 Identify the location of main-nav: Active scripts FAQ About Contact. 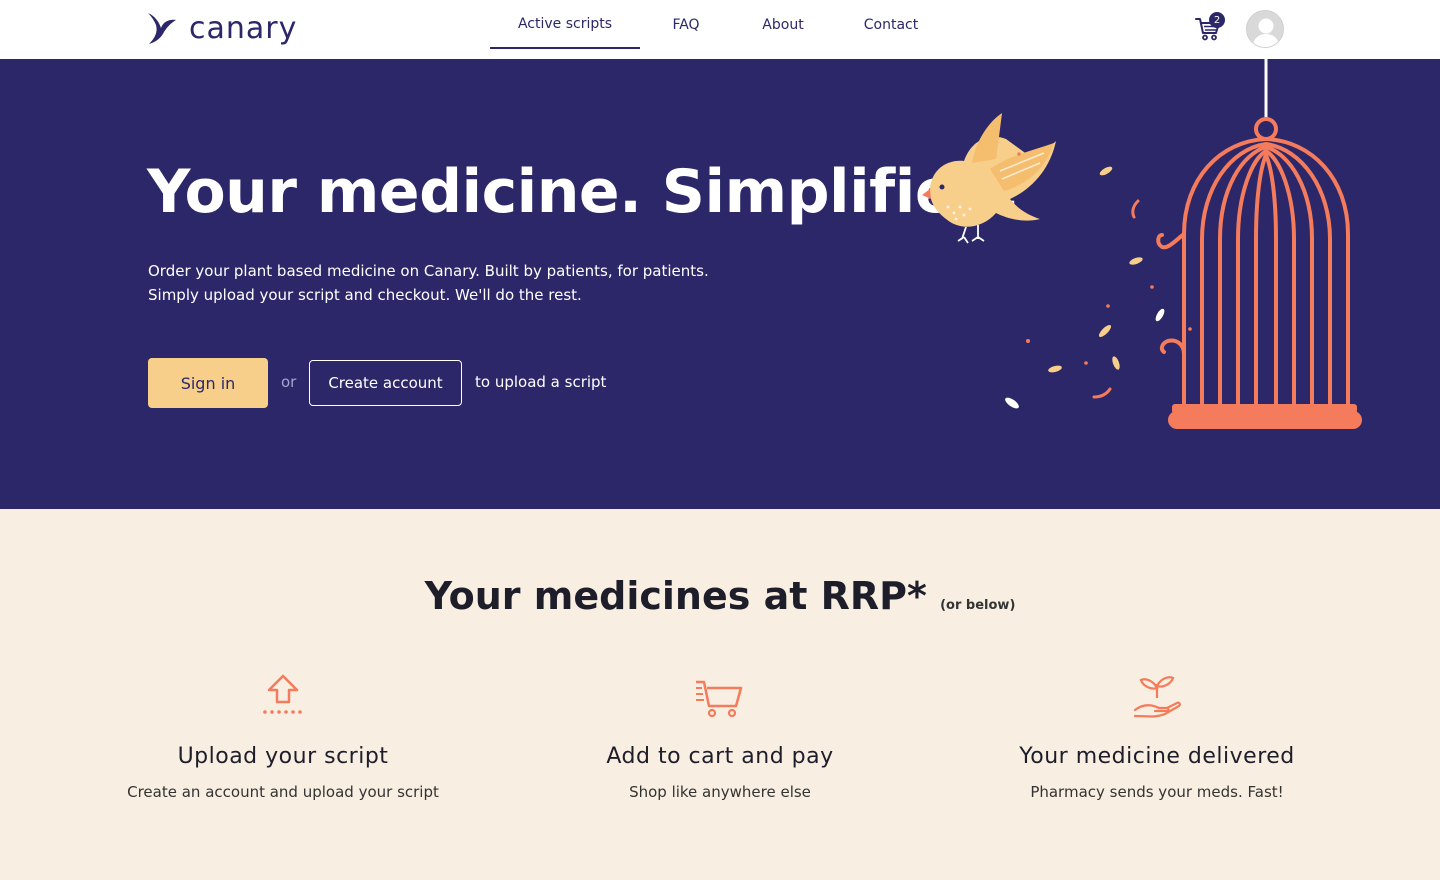
(719, 29).